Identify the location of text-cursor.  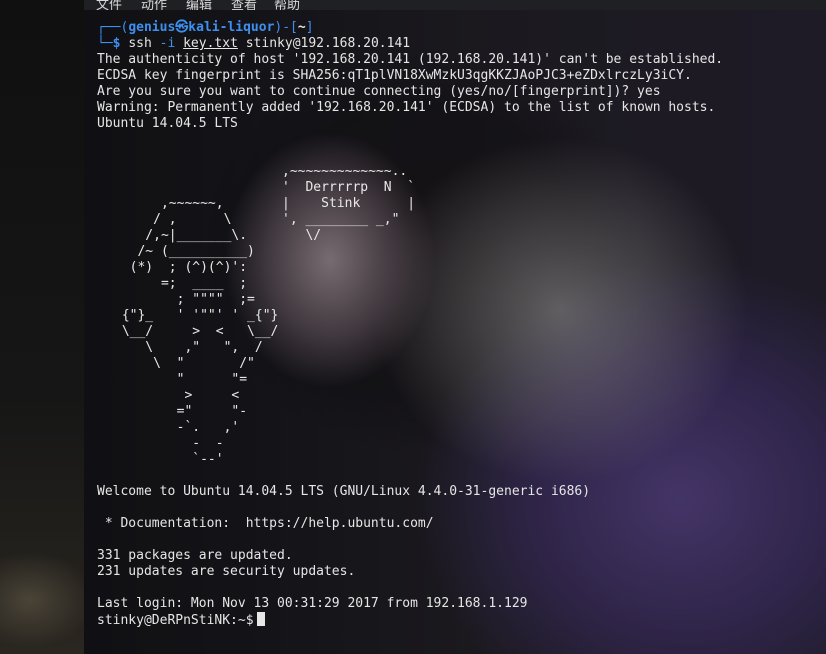
(260, 619).